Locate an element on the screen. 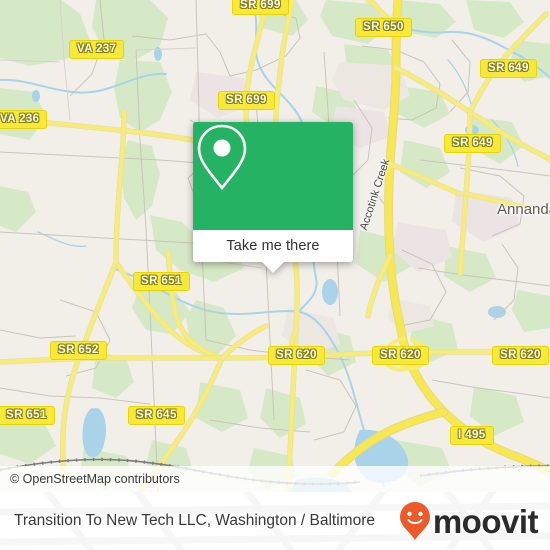 Image resolution: width=550 pixels, height=550 pixels. moovit-pin-icon is located at coordinates (414, 521).